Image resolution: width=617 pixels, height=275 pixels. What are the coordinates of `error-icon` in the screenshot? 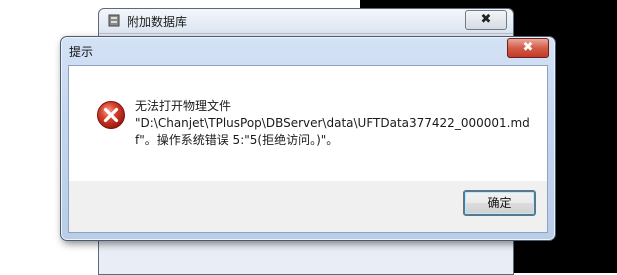 It's located at (111, 115).